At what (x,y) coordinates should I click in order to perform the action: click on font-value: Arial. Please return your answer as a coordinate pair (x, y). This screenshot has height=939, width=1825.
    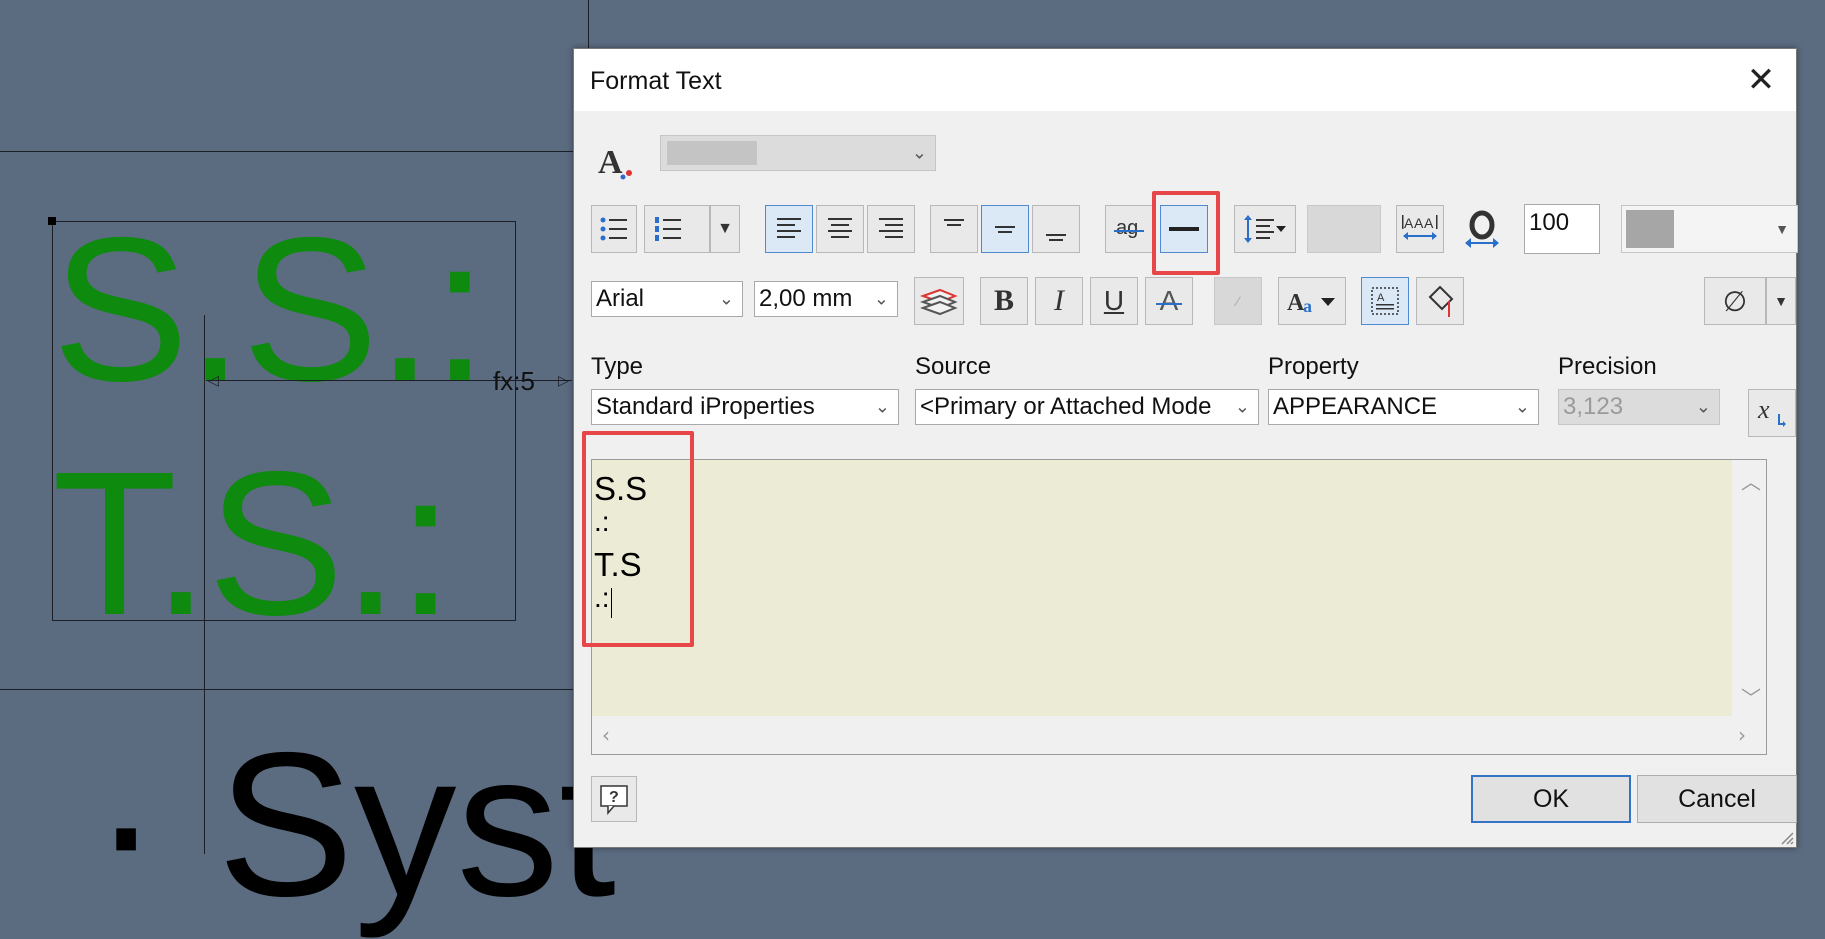
    Looking at the image, I should click on (620, 298).